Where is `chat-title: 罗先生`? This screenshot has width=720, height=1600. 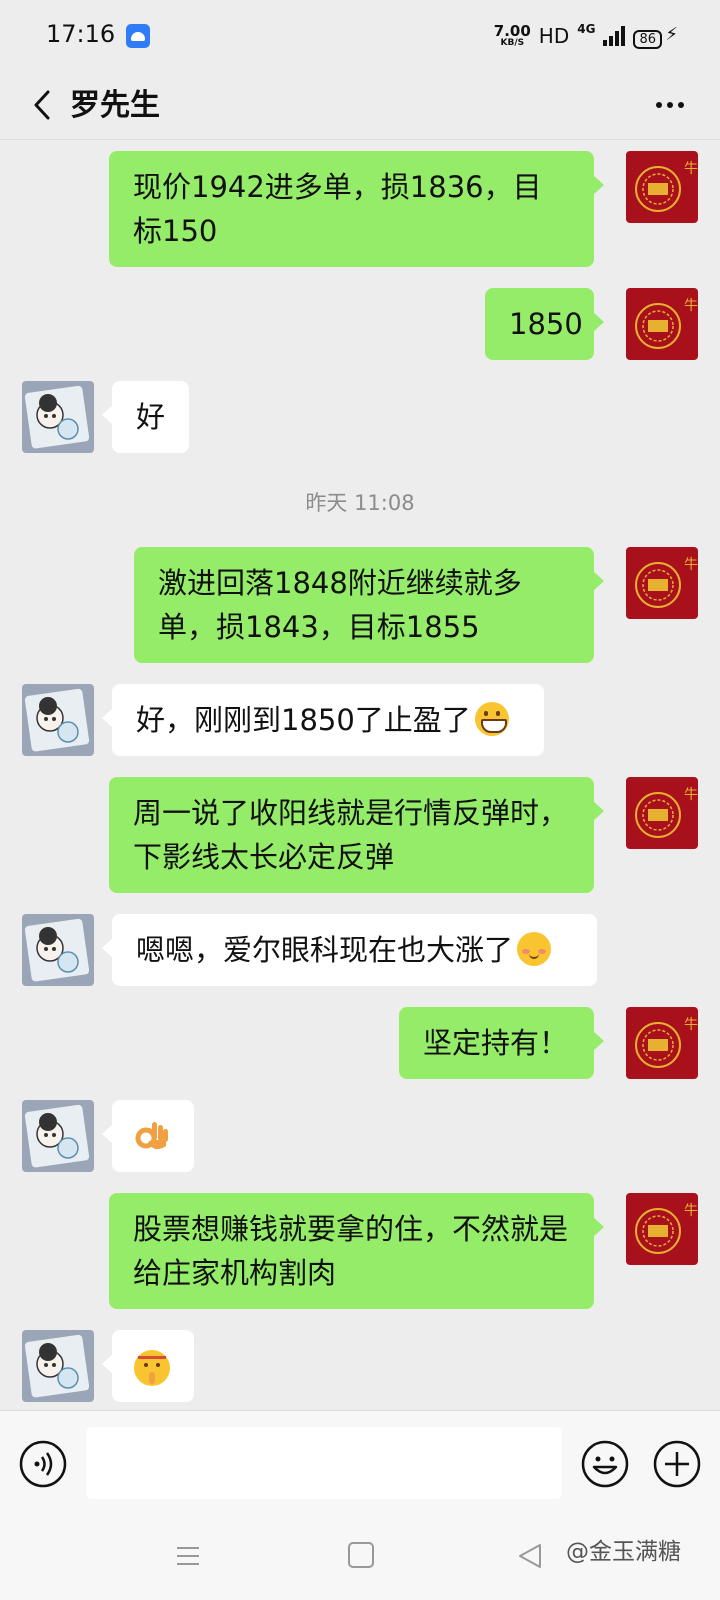
chat-title: 罗先生 is located at coordinates (115, 105).